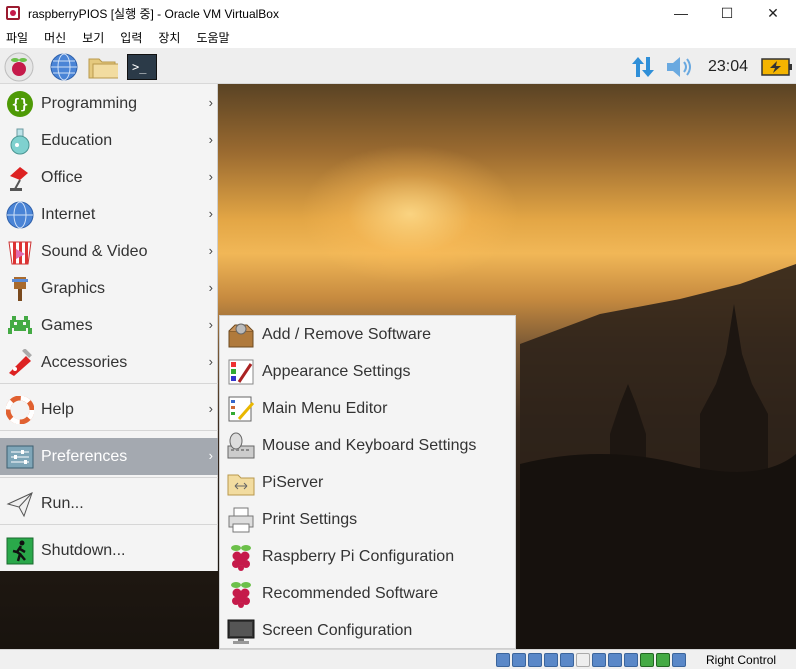  I want to click on speaker-icon, so click(679, 67).